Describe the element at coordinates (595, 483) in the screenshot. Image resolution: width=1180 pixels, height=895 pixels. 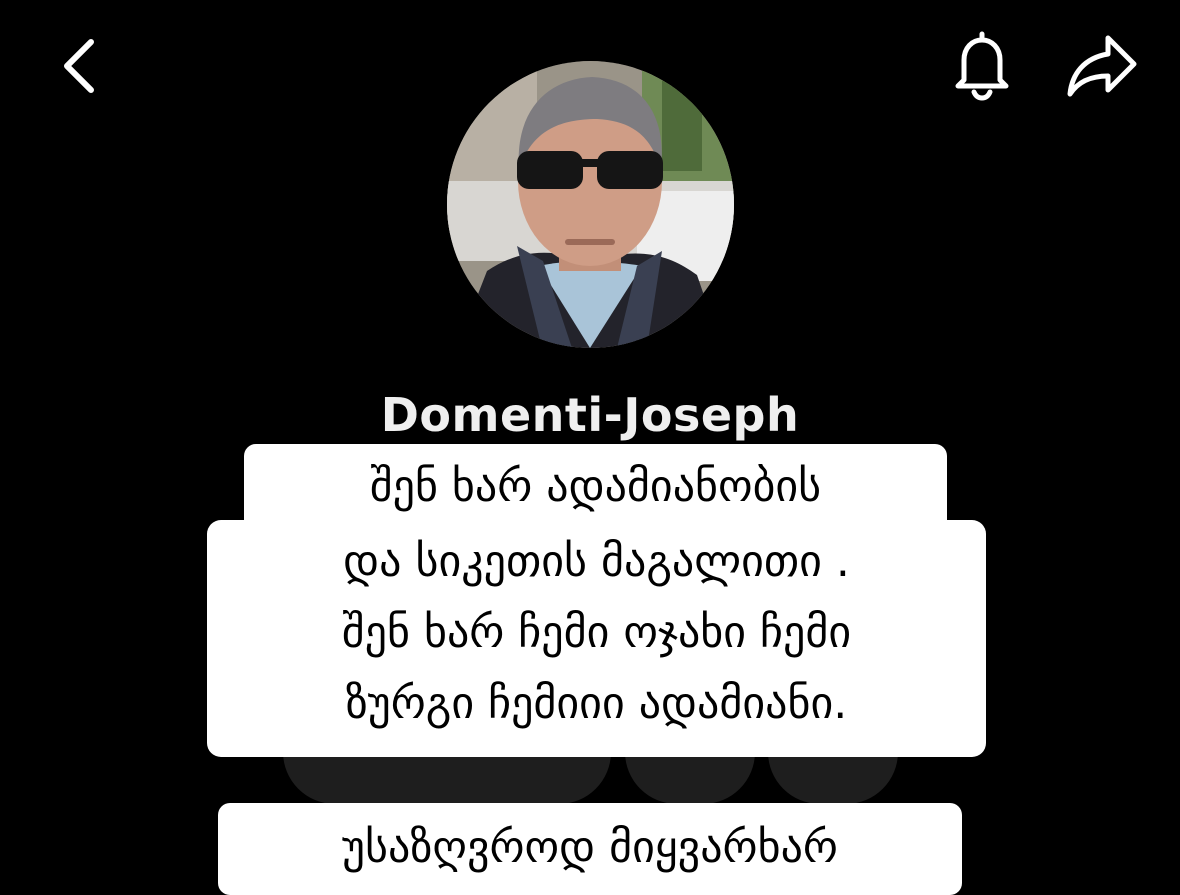
I see `caption-line-1: შენ ხარ ადამიანობის` at that location.